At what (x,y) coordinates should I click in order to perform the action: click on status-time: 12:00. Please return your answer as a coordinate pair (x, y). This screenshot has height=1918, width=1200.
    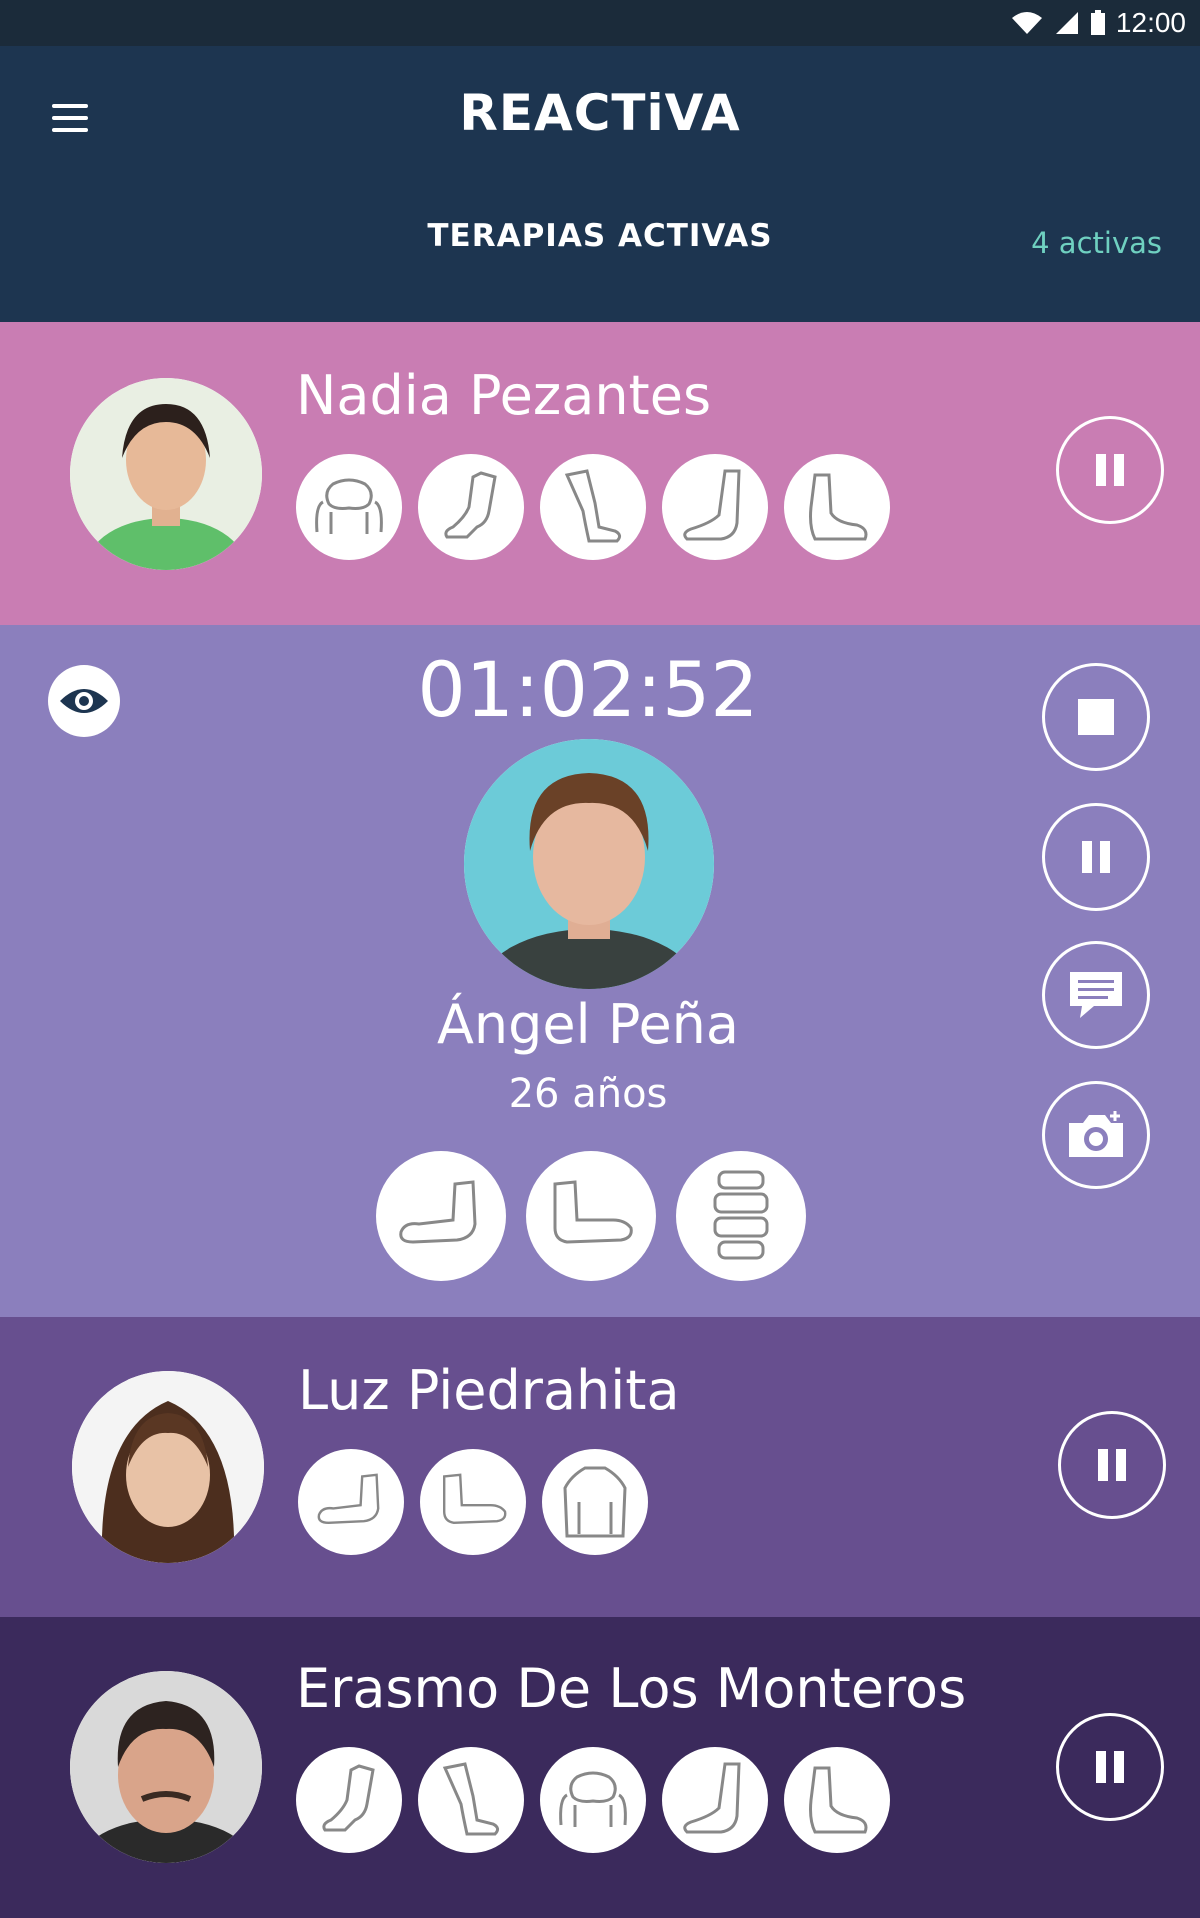
    Looking at the image, I should click on (1150, 22).